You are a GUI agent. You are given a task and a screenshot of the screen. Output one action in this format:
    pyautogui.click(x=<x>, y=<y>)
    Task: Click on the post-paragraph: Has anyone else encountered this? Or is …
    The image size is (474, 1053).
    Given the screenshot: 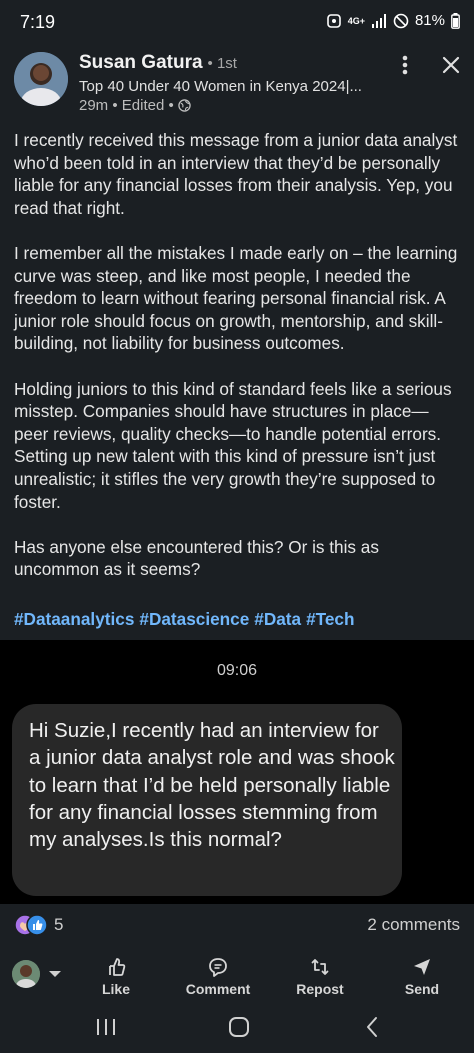 What is the action you would take?
    pyautogui.click(x=196, y=558)
    